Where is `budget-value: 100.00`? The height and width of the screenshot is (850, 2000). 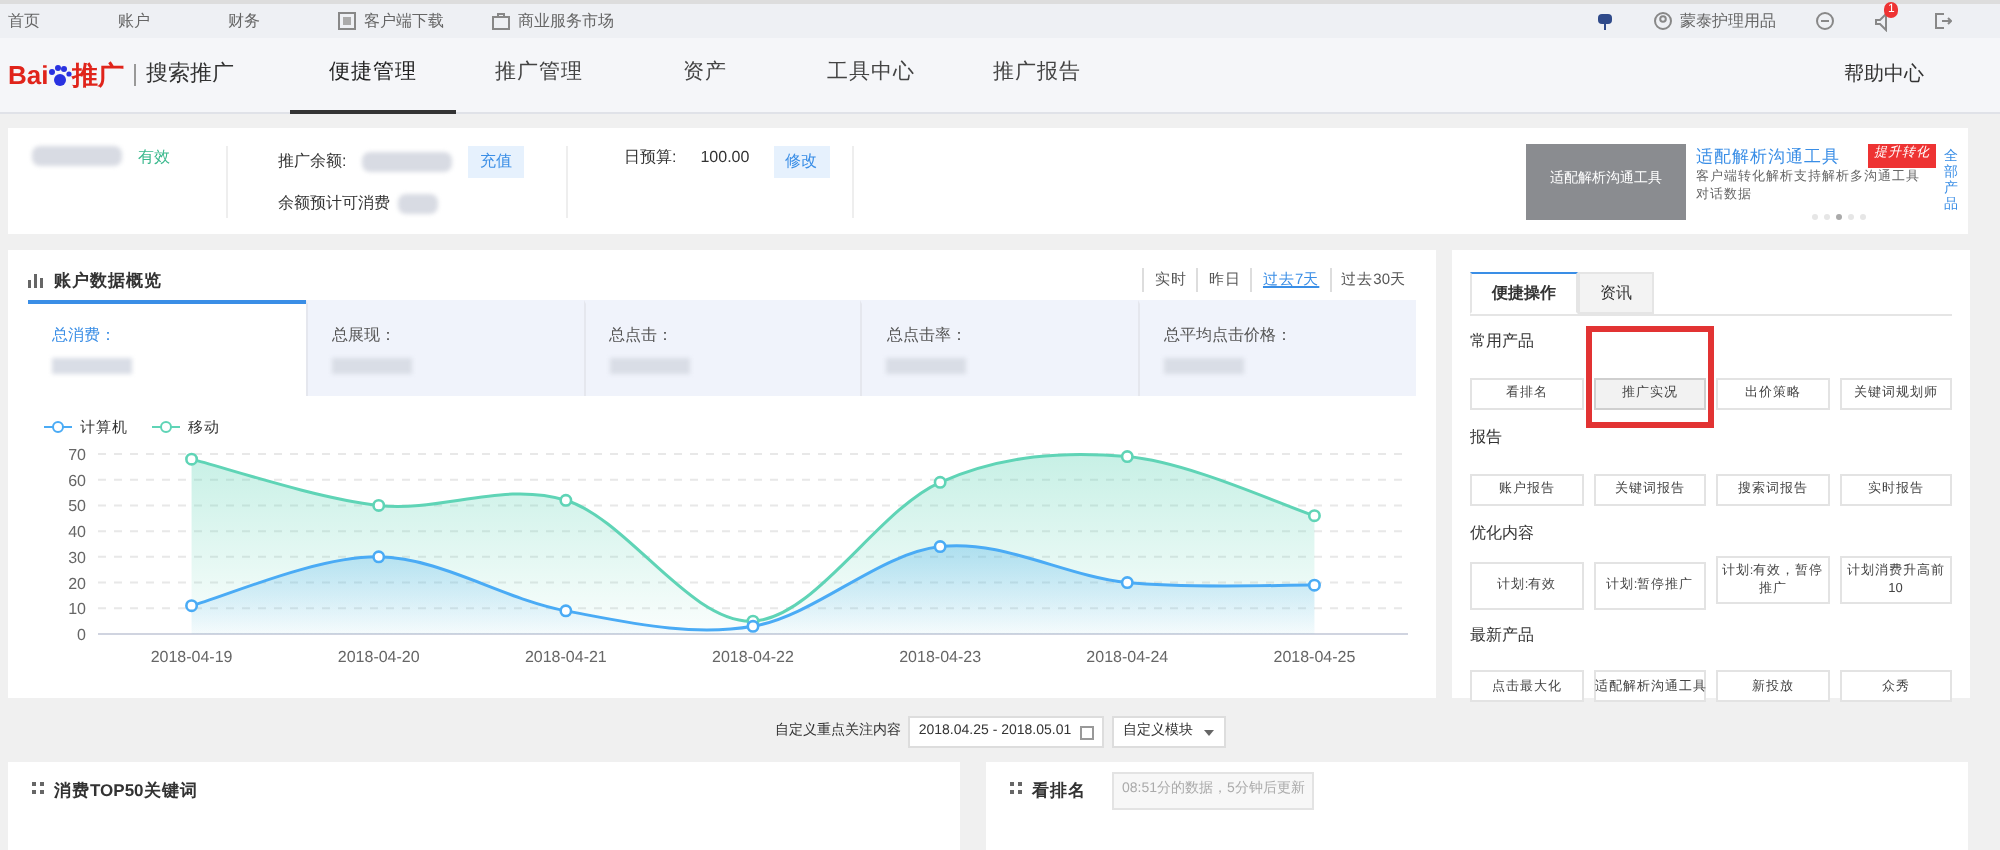
budget-value: 100.00 is located at coordinates (725, 157).